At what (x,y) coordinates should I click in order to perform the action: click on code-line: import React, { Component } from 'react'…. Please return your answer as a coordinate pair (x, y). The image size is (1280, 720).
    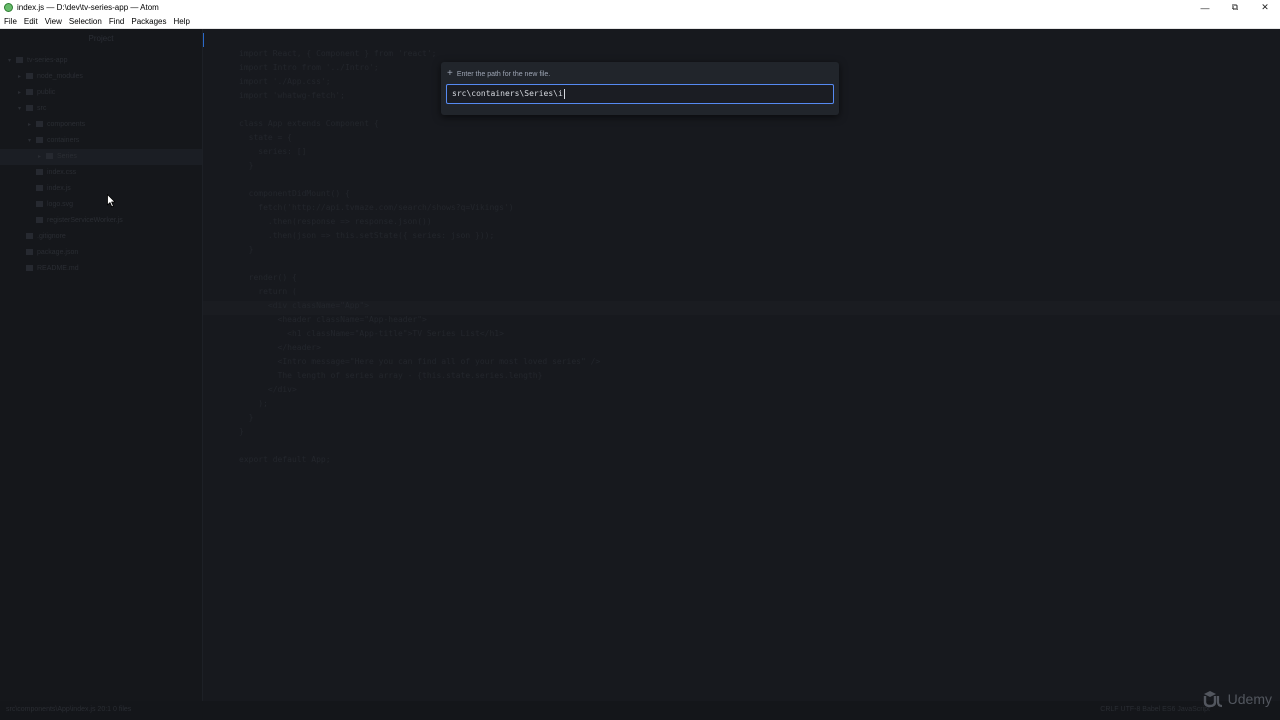
    Looking at the image, I should click on (338, 53).